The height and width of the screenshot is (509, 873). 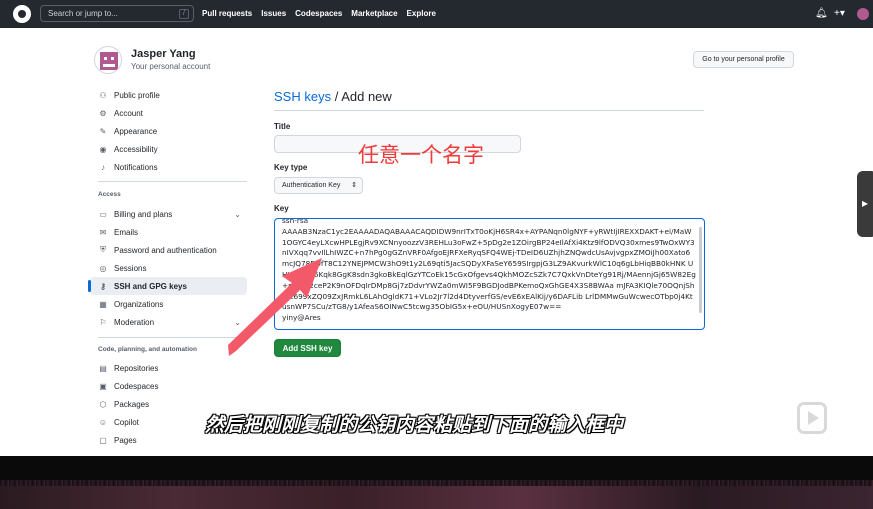 What do you see at coordinates (436, 482) in the screenshot?
I see `video-bottom-band` at bounding box center [436, 482].